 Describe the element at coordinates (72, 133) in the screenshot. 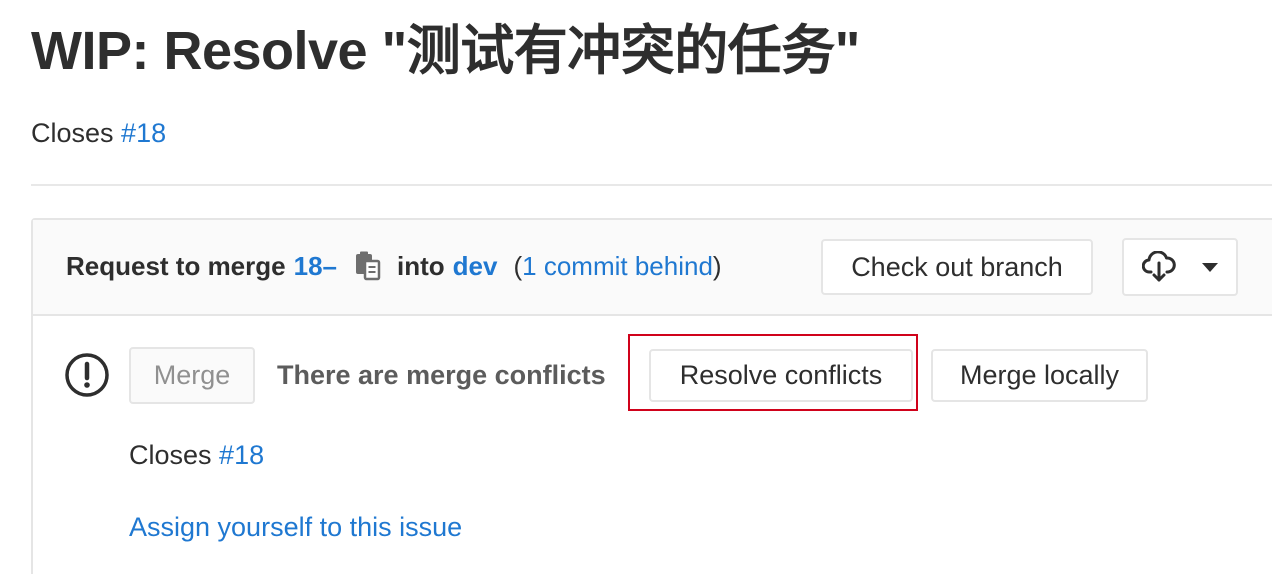

I see `description-closes-label: Closes` at that location.